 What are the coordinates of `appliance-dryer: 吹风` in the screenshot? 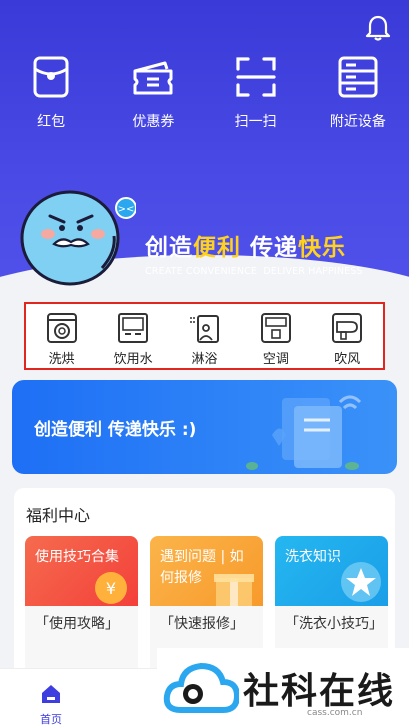 It's located at (347, 340).